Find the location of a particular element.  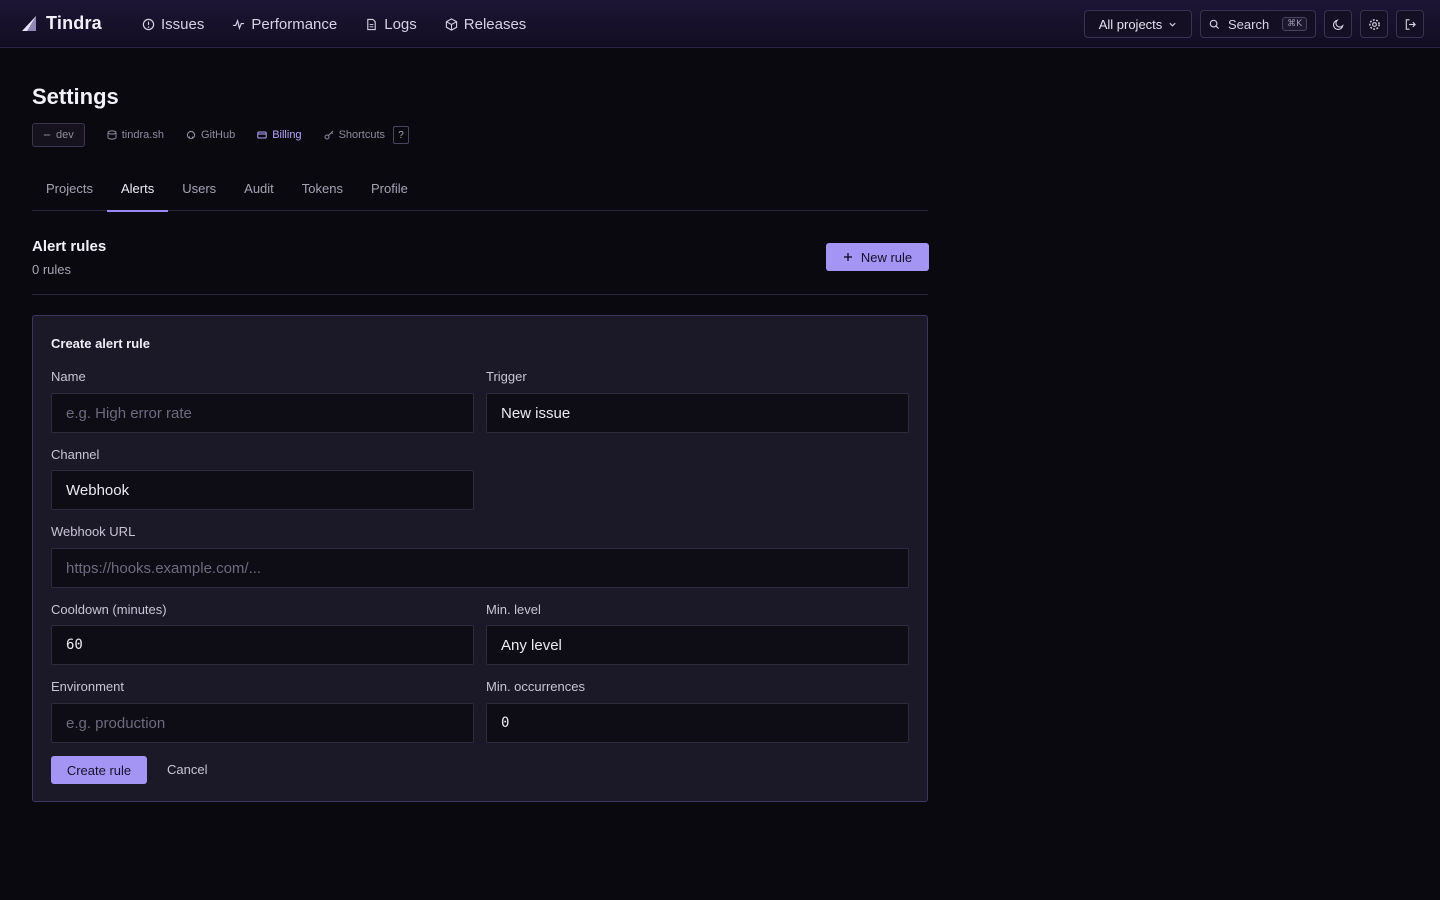

create-rule-button: Create rule is located at coordinates (99, 770).